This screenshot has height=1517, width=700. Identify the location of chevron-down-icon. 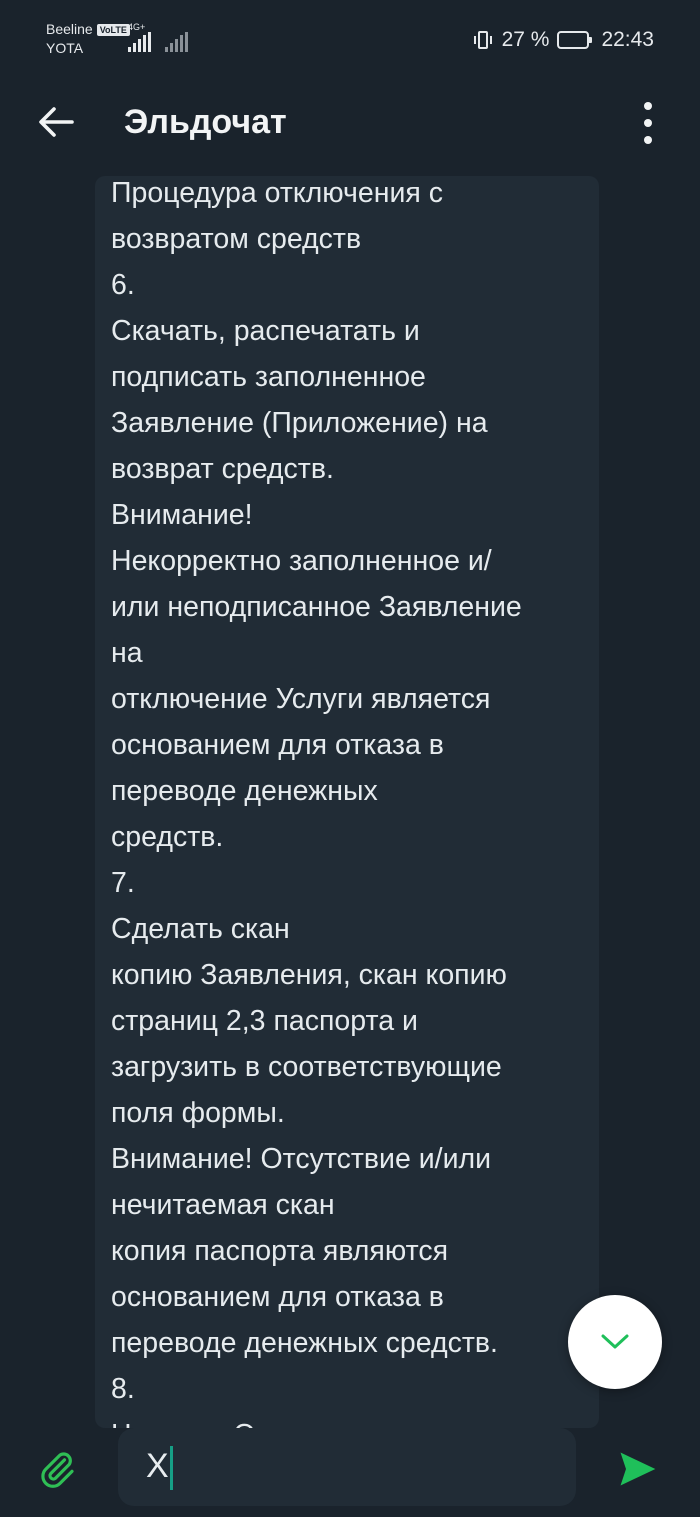
(615, 1341).